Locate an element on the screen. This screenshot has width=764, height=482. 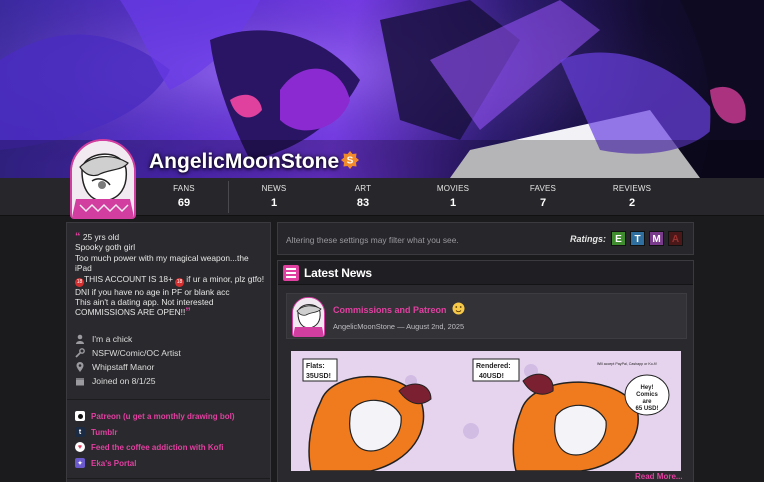
link-patreon: Patreon (u get a monthly drawing bol) is located at coordinates (155, 416).